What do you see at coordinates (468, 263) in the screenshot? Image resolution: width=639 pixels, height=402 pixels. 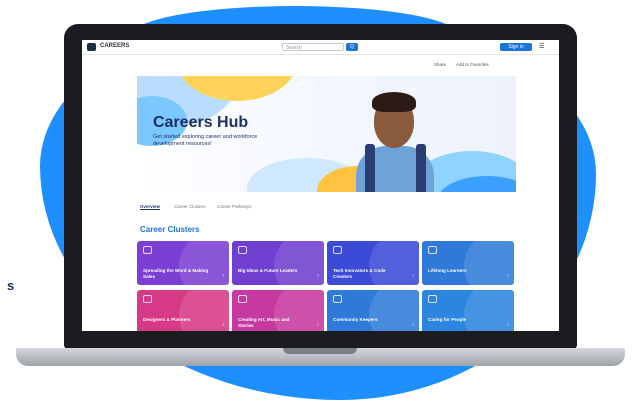 I see `cluster-card: Lifelong Learners ›` at bounding box center [468, 263].